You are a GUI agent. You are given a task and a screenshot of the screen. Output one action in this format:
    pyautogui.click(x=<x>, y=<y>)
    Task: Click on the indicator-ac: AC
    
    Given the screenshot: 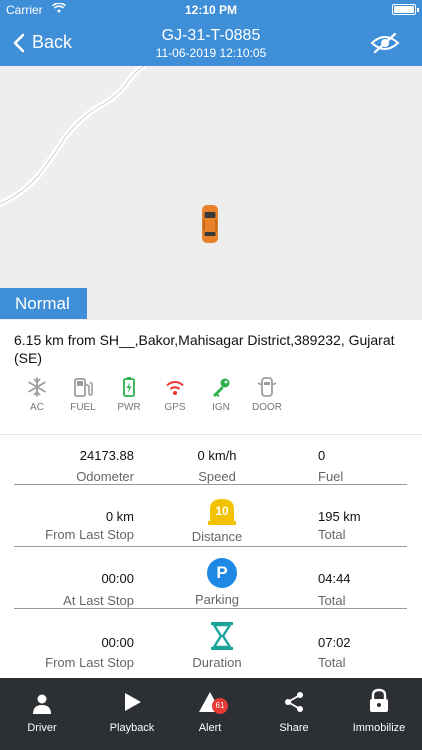 What is the action you would take?
    pyautogui.click(x=37, y=394)
    